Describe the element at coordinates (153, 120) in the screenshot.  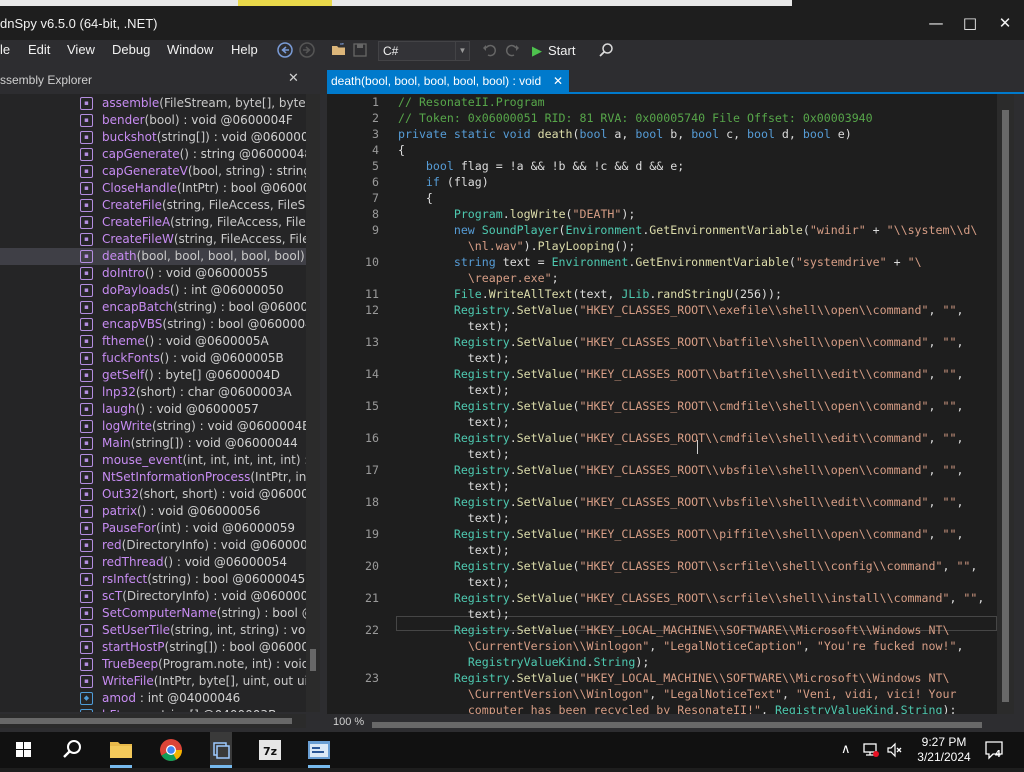
I see `tree-item-bender: ▪ bender(bool) : void @0600004F` at that location.